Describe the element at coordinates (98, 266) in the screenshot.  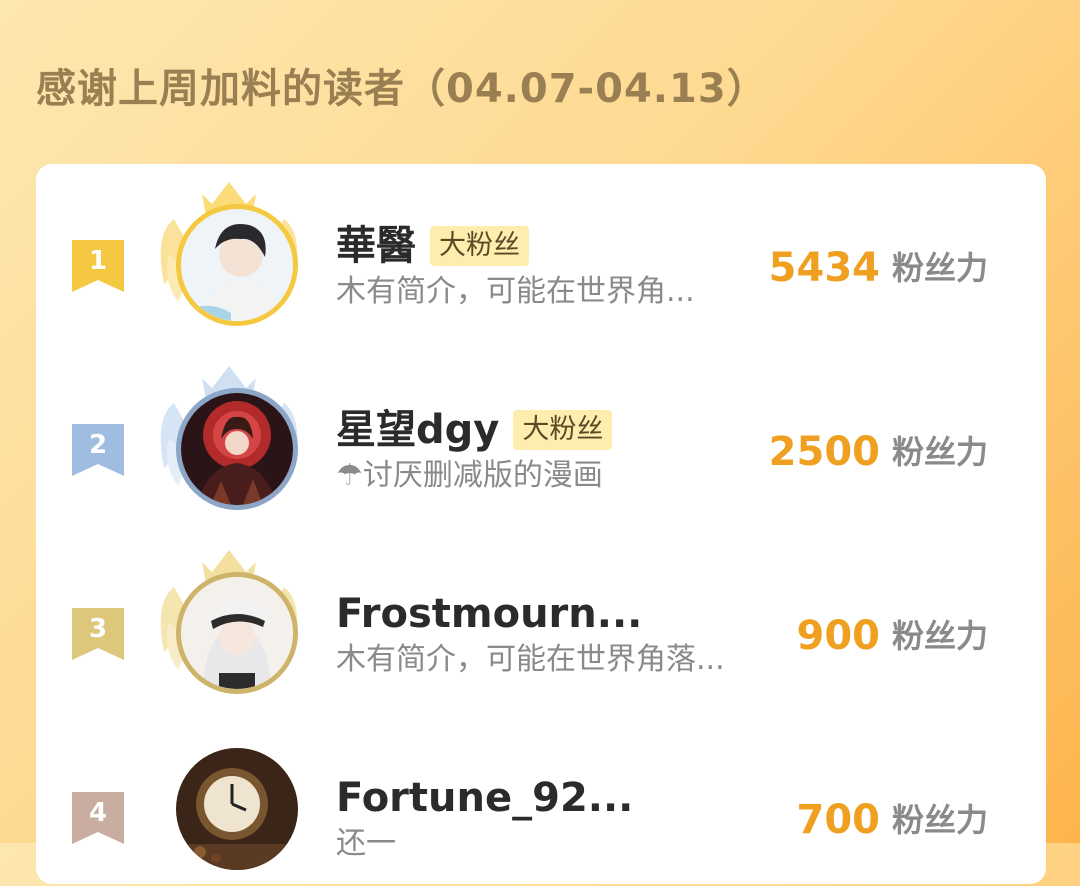
I see `rank-ribbon-gold: 1` at that location.